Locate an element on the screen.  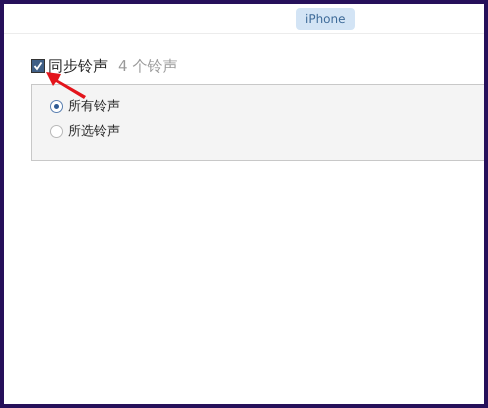
sync-checkbox is located at coordinates (38, 66).